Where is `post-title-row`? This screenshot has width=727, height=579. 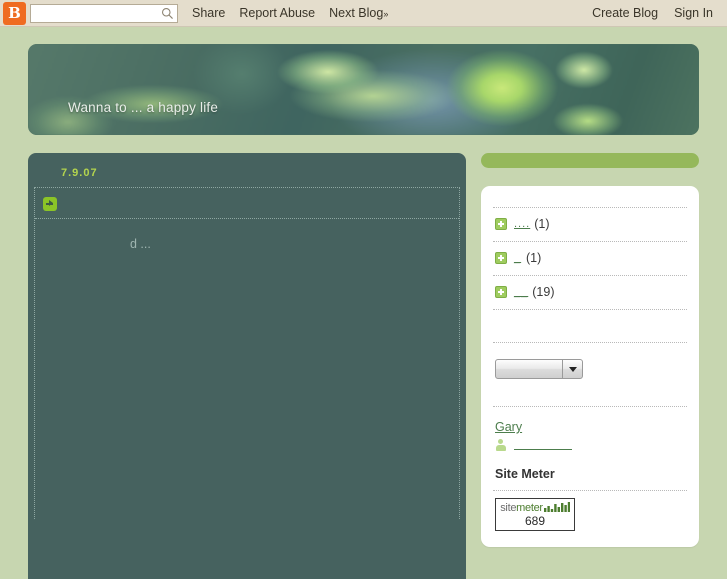 post-title-row is located at coordinates (247, 203).